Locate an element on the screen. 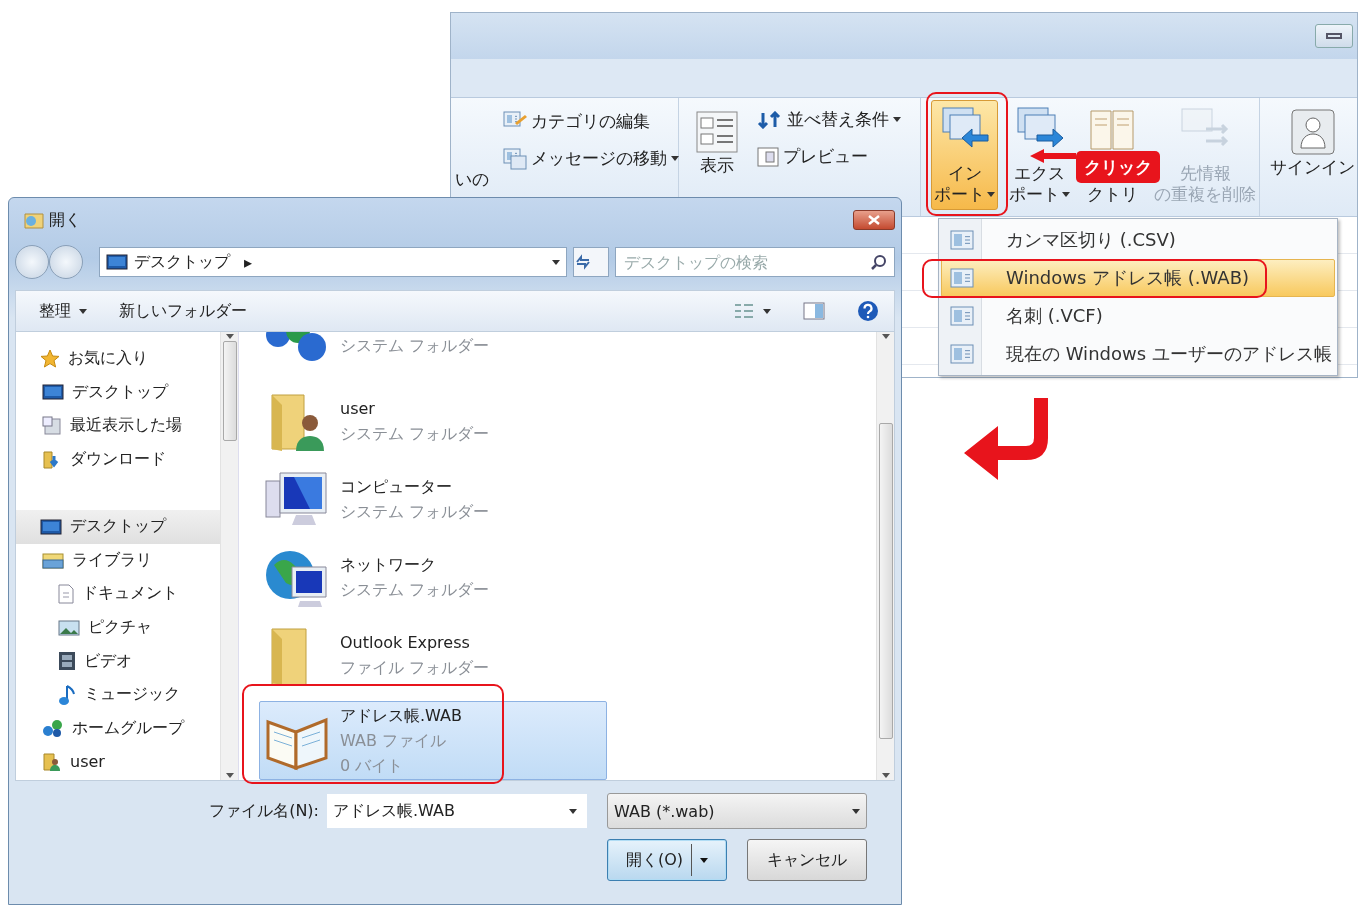  file-item: アドレス帳.WAB WAB ファイル 0 バイト is located at coordinates (433, 740).